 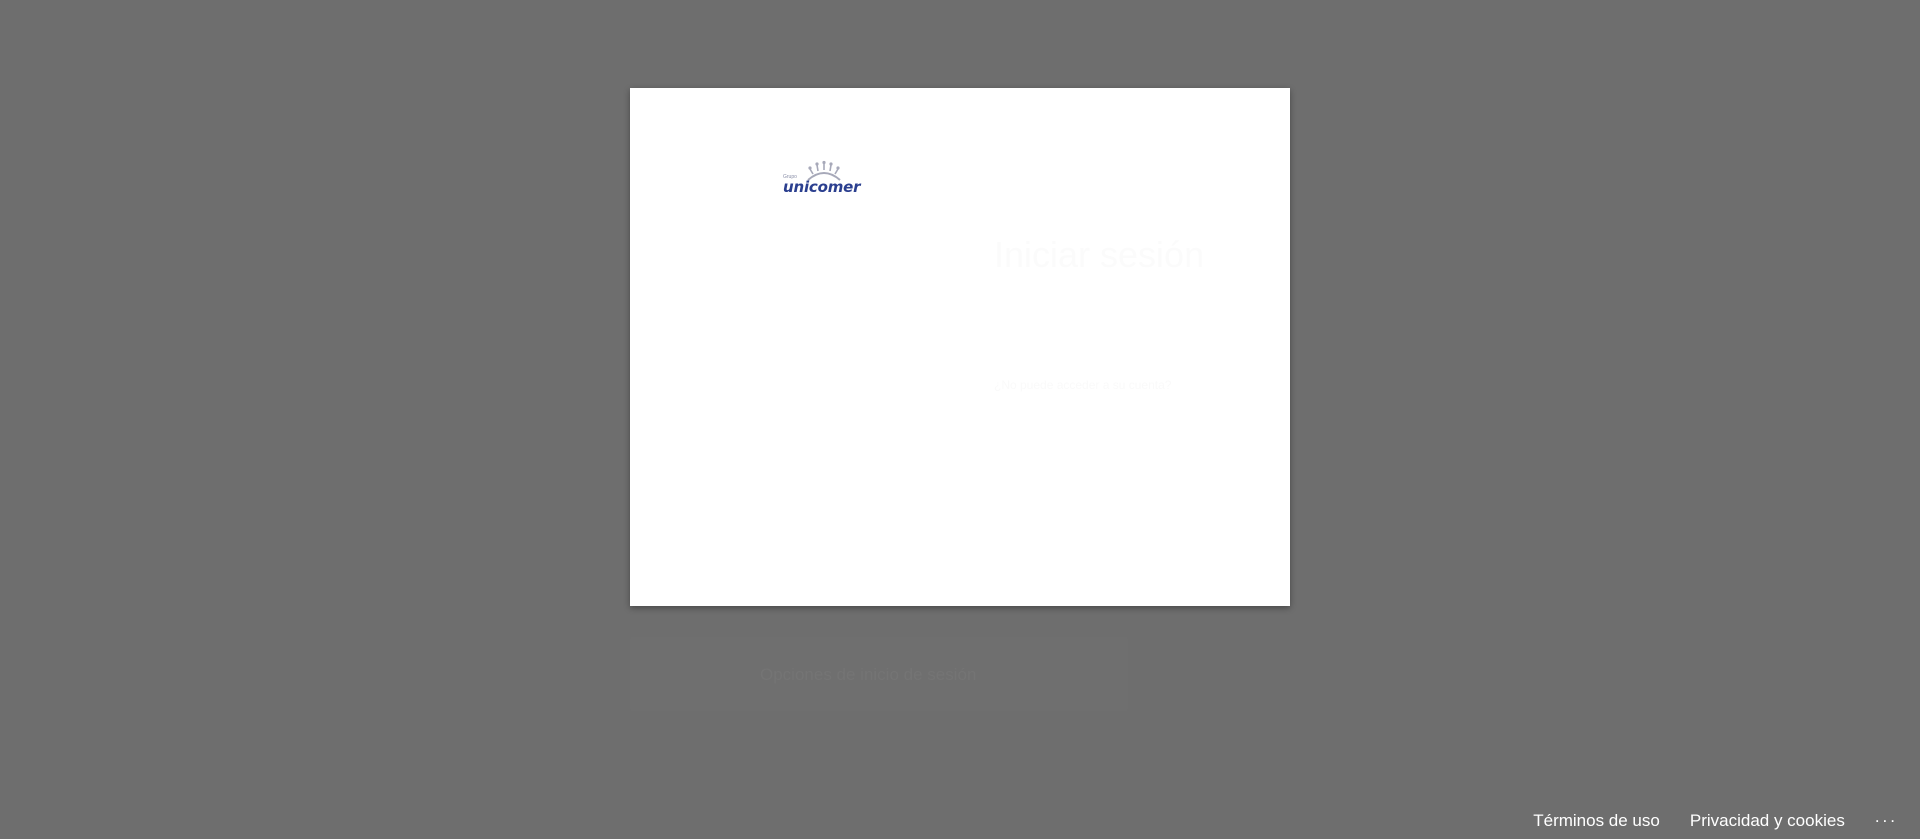 I want to click on signin-title: Iniciar sesión, so click(x=1099, y=254).